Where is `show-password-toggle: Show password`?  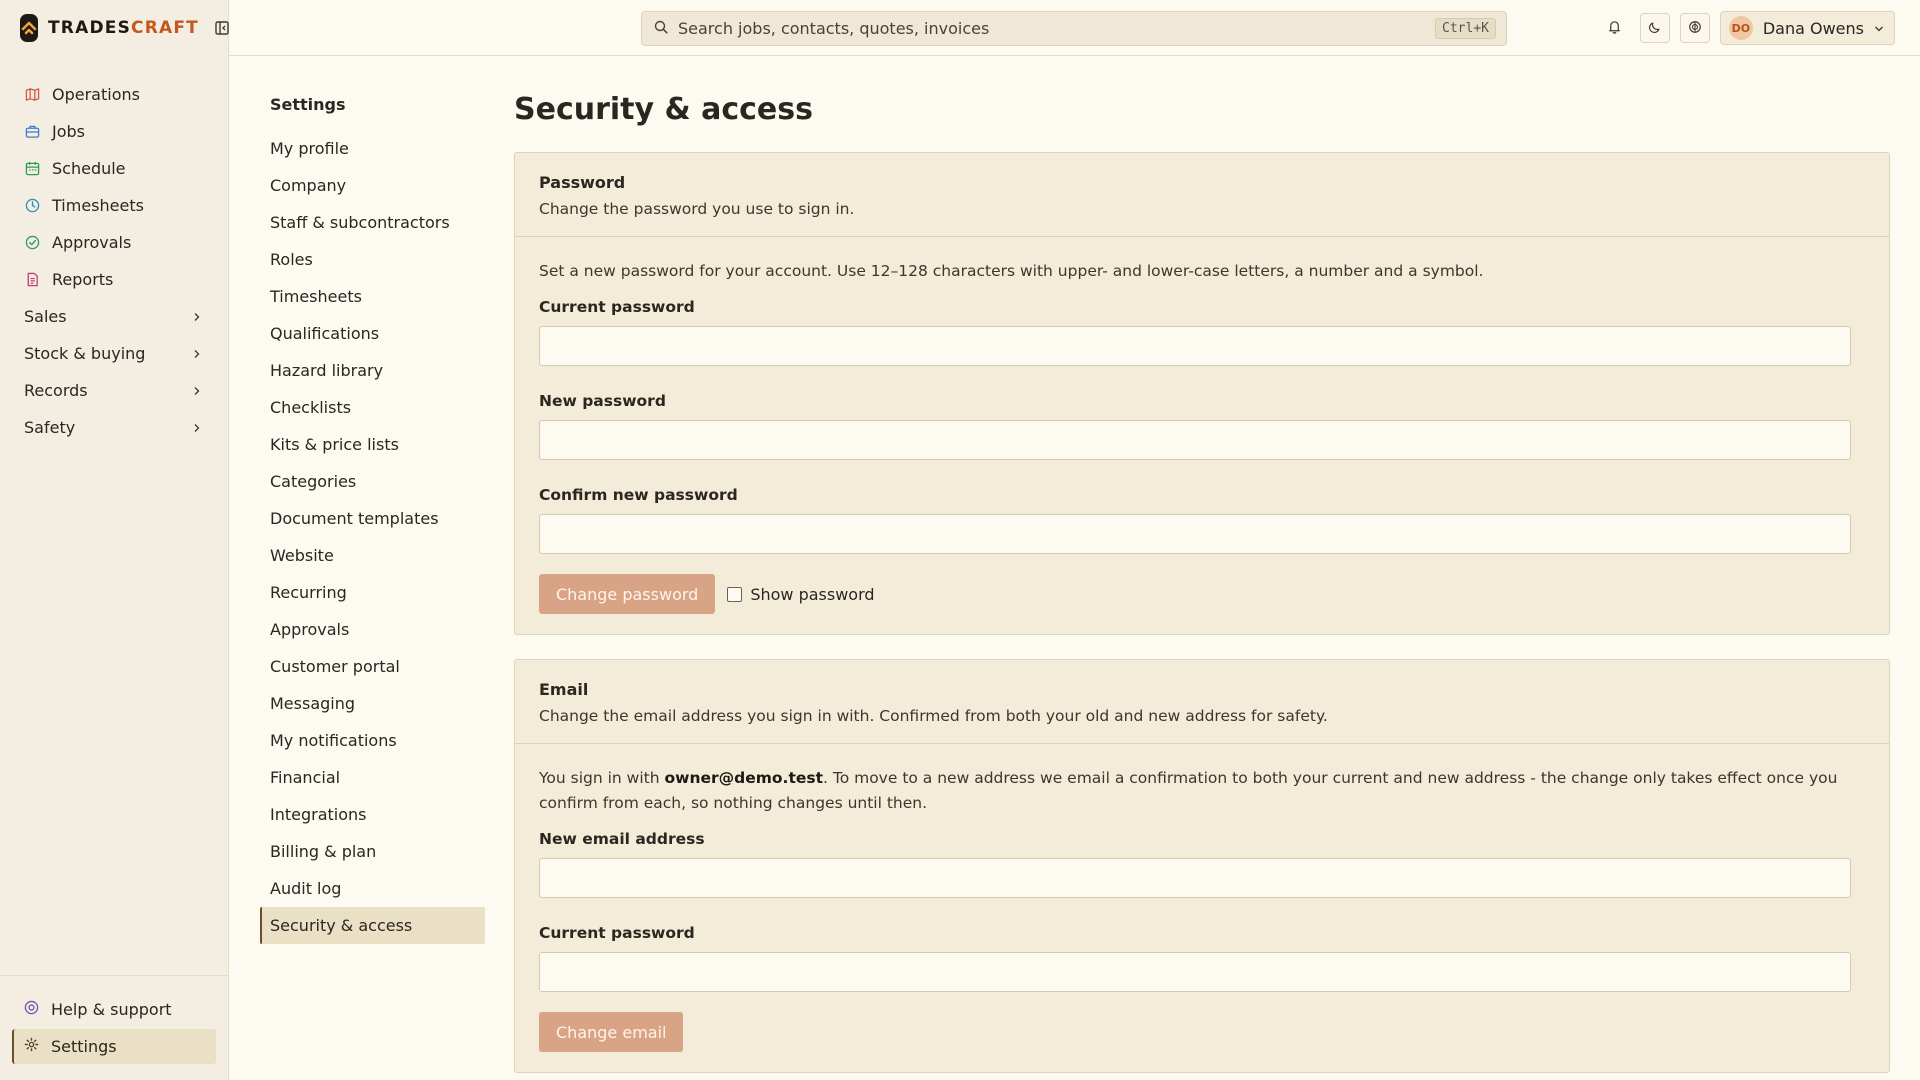 show-password-toggle: Show password is located at coordinates (801, 594).